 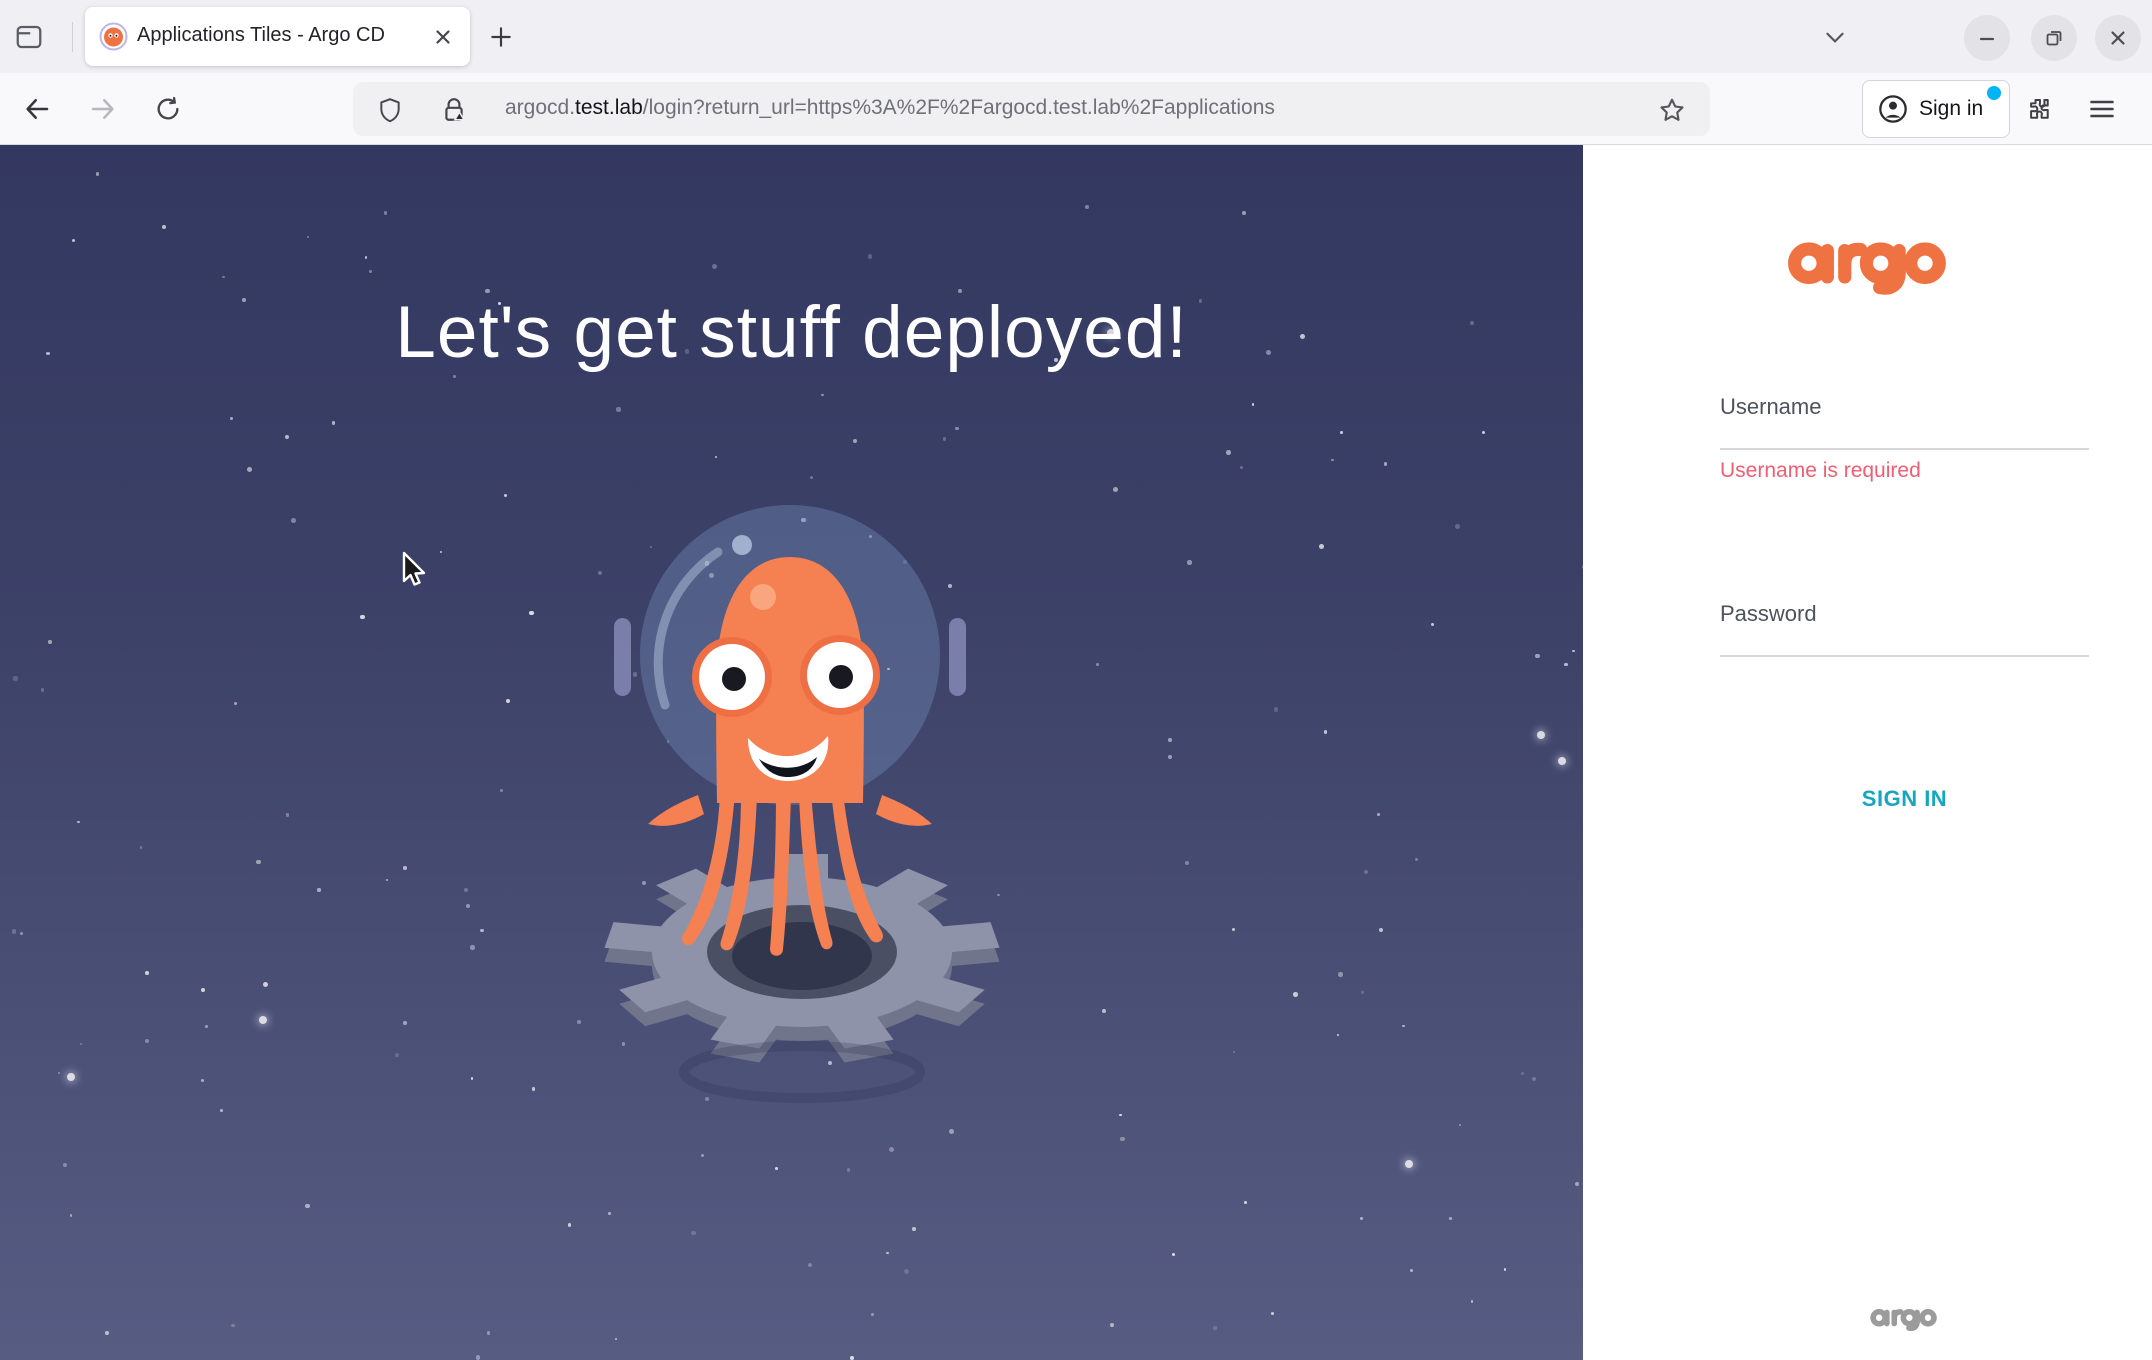 What do you see at coordinates (1904, 799) in the screenshot?
I see `signin-button: SIGN IN` at bounding box center [1904, 799].